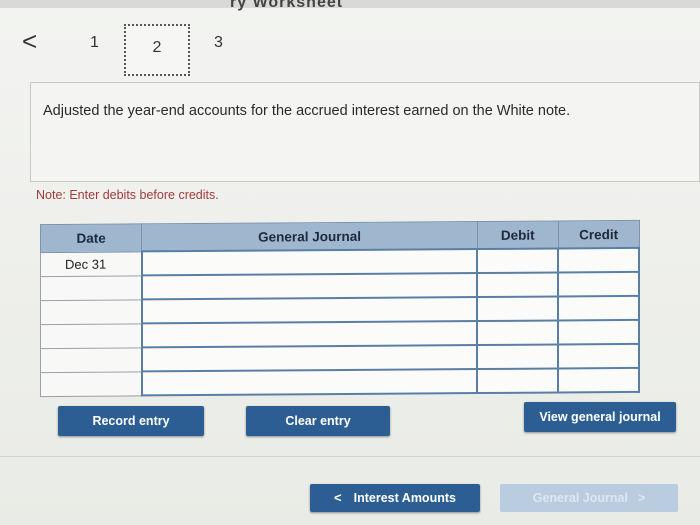  What do you see at coordinates (350, 5) in the screenshot?
I see `header-strip: ry Worksheet` at bounding box center [350, 5].